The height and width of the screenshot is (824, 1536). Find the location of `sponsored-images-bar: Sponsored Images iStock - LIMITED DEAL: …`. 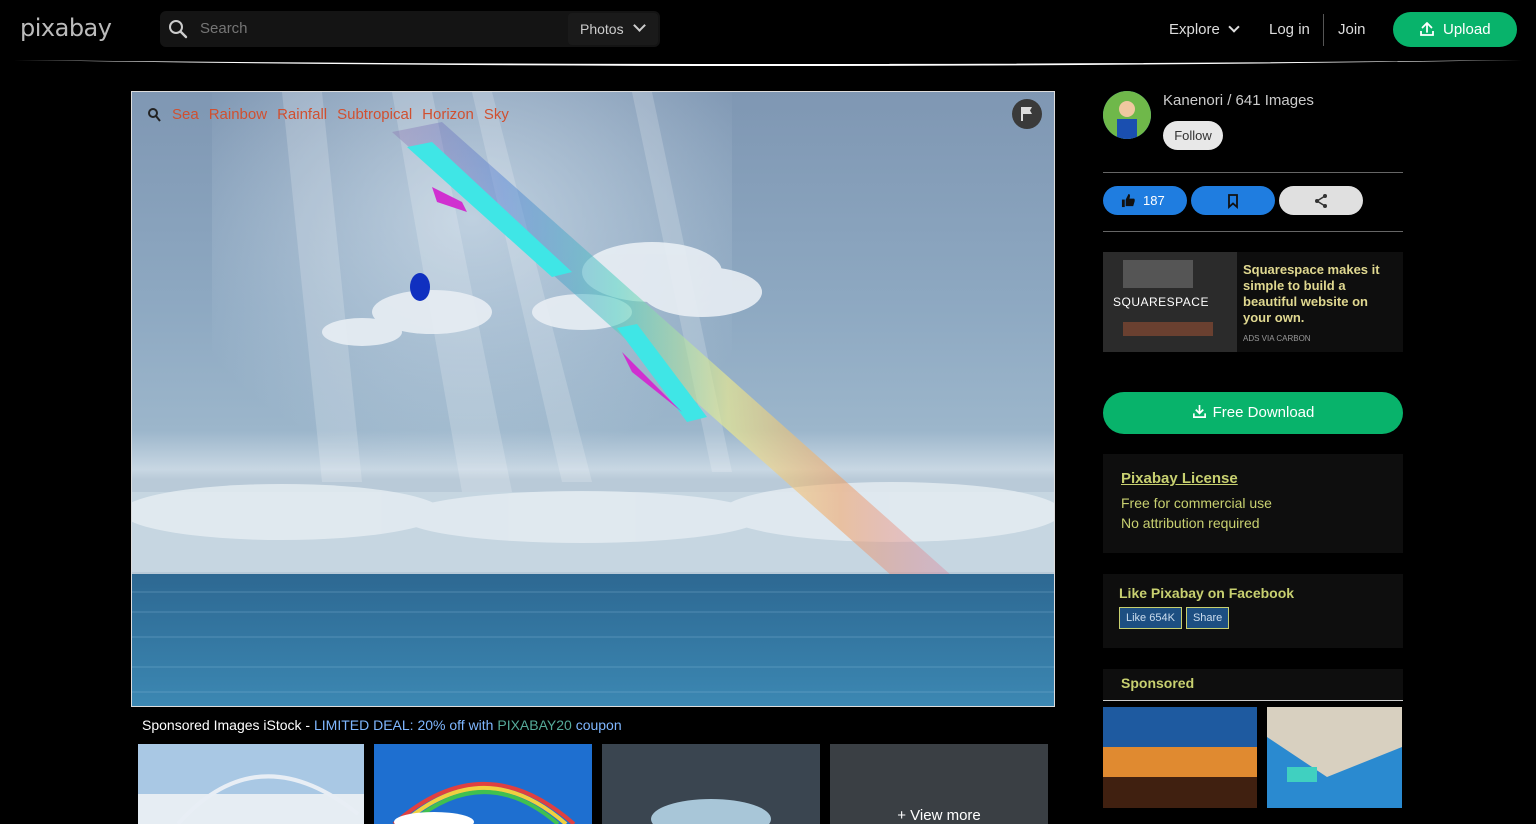

sponsored-images-bar: Sponsored Images iStock - LIMITED DEAL: … is located at coordinates (382, 725).